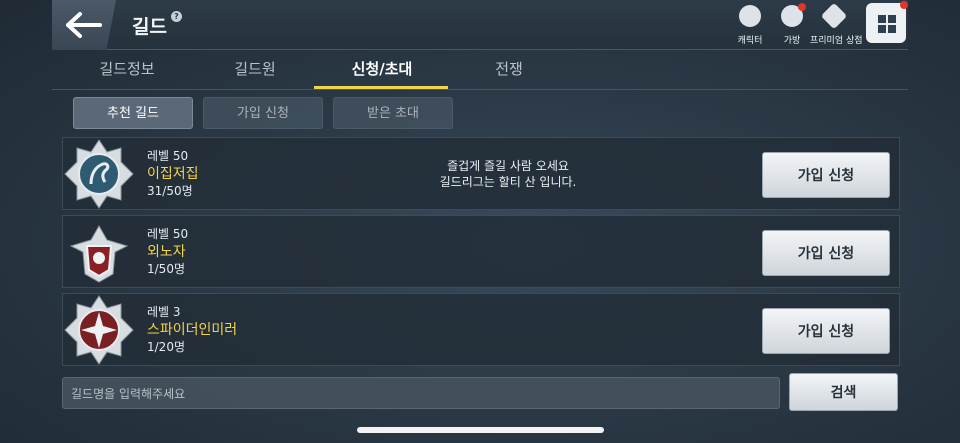 Image resolution: width=960 pixels, height=443 pixels. I want to click on tab-bar: 길드정보 길드원 신청/초대 전쟁, so click(480, 70).